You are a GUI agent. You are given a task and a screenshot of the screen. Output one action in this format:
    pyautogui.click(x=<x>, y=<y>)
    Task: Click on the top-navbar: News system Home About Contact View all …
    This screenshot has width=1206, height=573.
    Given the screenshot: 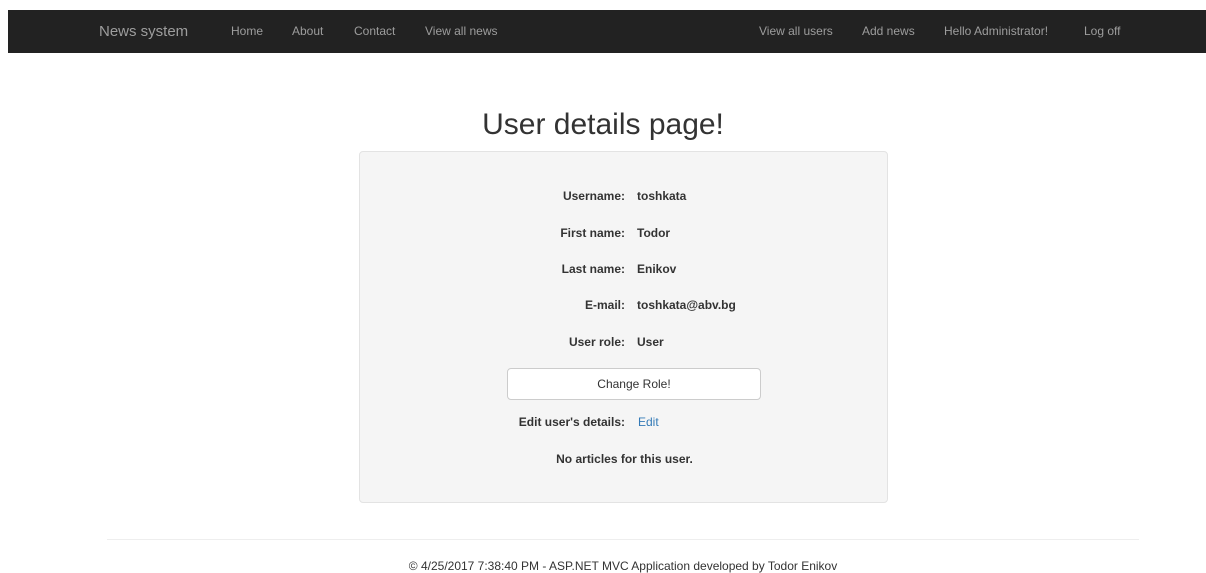 What is the action you would take?
    pyautogui.click(x=607, y=31)
    